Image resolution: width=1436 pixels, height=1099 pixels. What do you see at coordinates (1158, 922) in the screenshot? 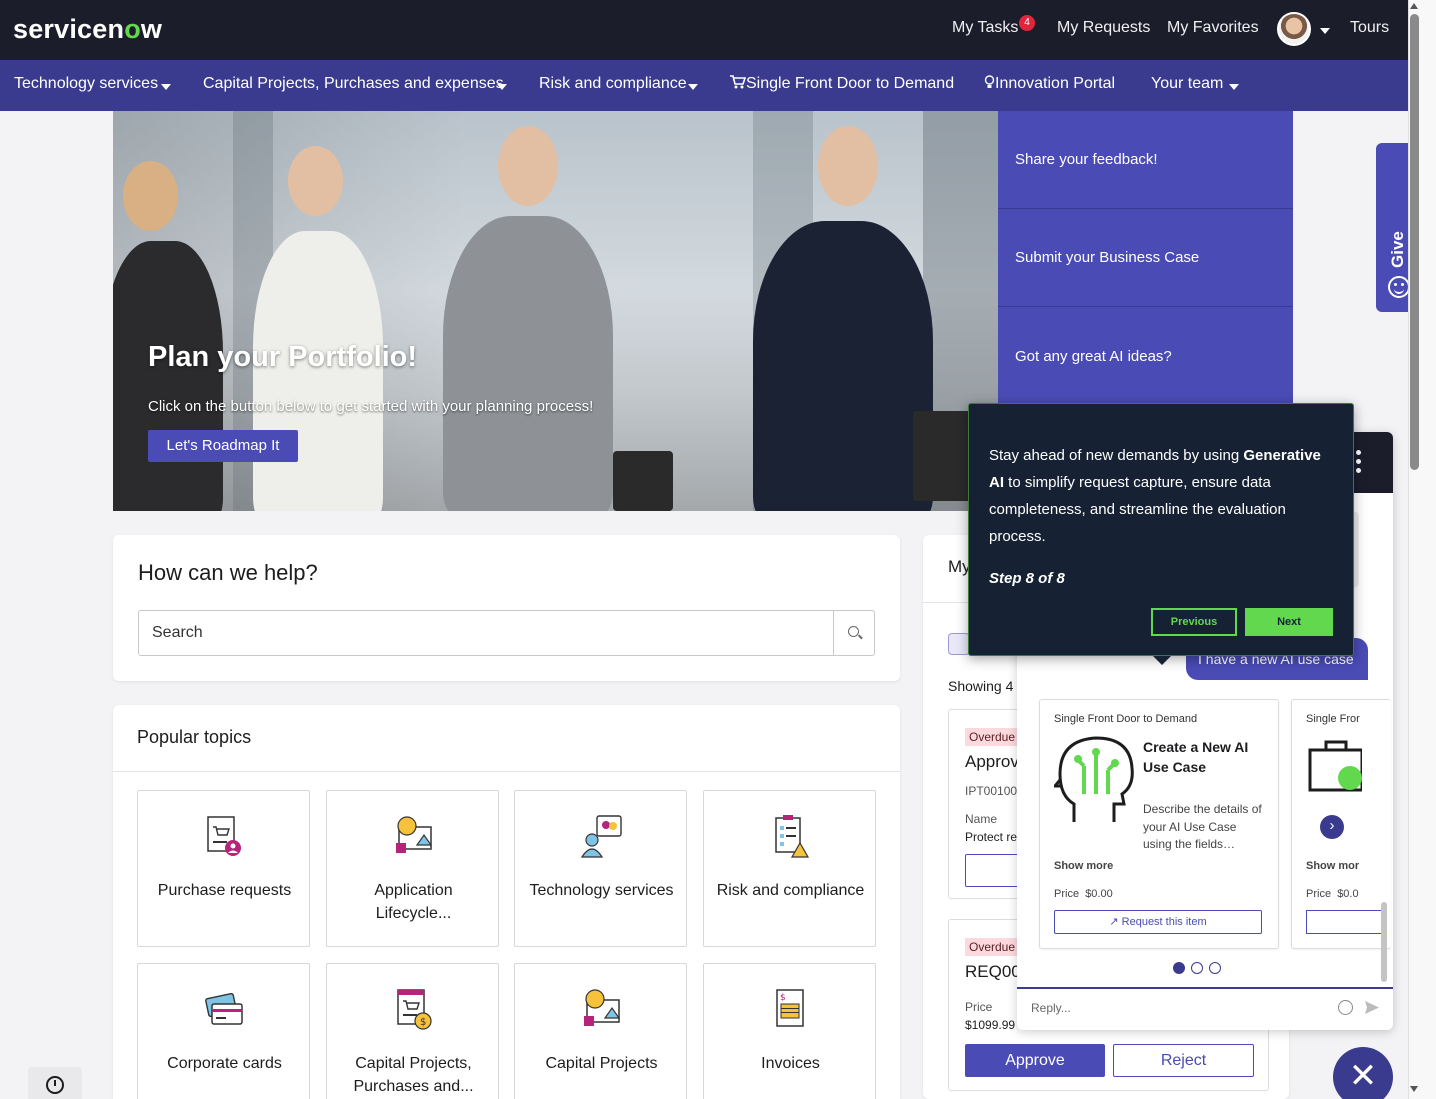
I see `request-item-button: ↗ Request this item` at bounding box center [1158, 922].